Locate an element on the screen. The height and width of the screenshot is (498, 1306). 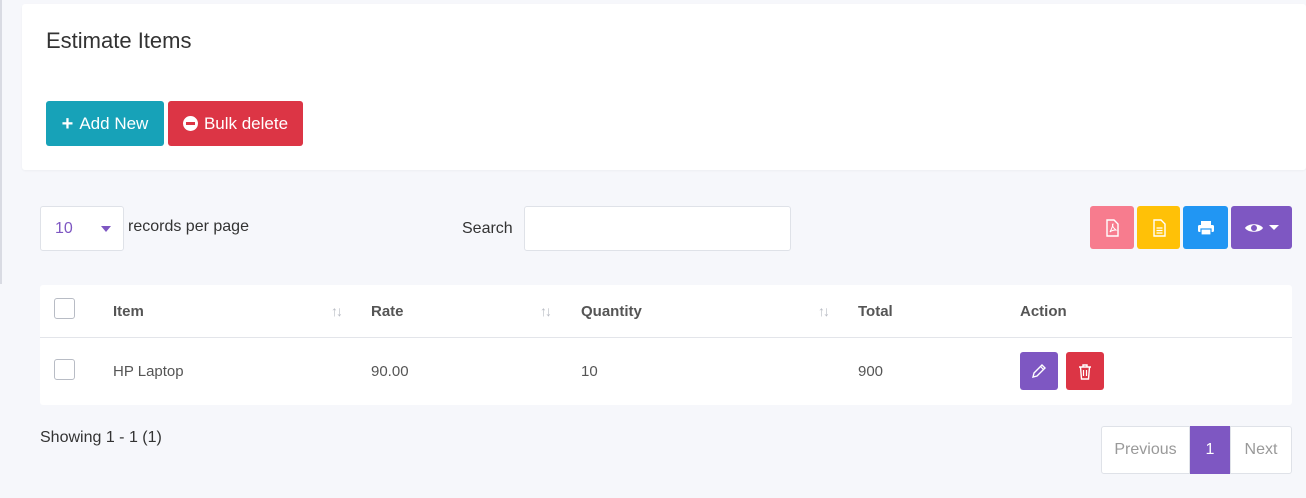
column-visibility-button is located at coordinates (1261, 227).